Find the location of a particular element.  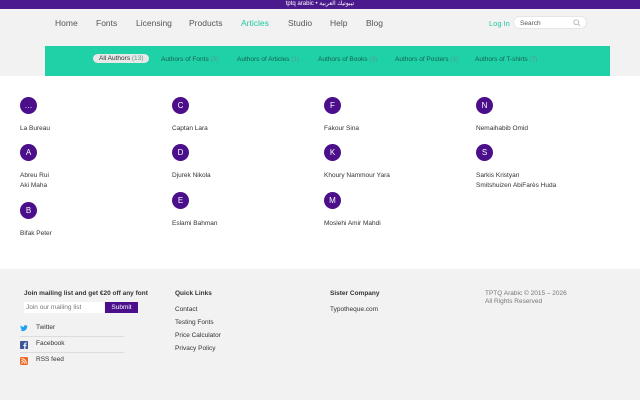

author-link: Smitshuizen AbiFarès Huda is located at coordinates (516, 185).